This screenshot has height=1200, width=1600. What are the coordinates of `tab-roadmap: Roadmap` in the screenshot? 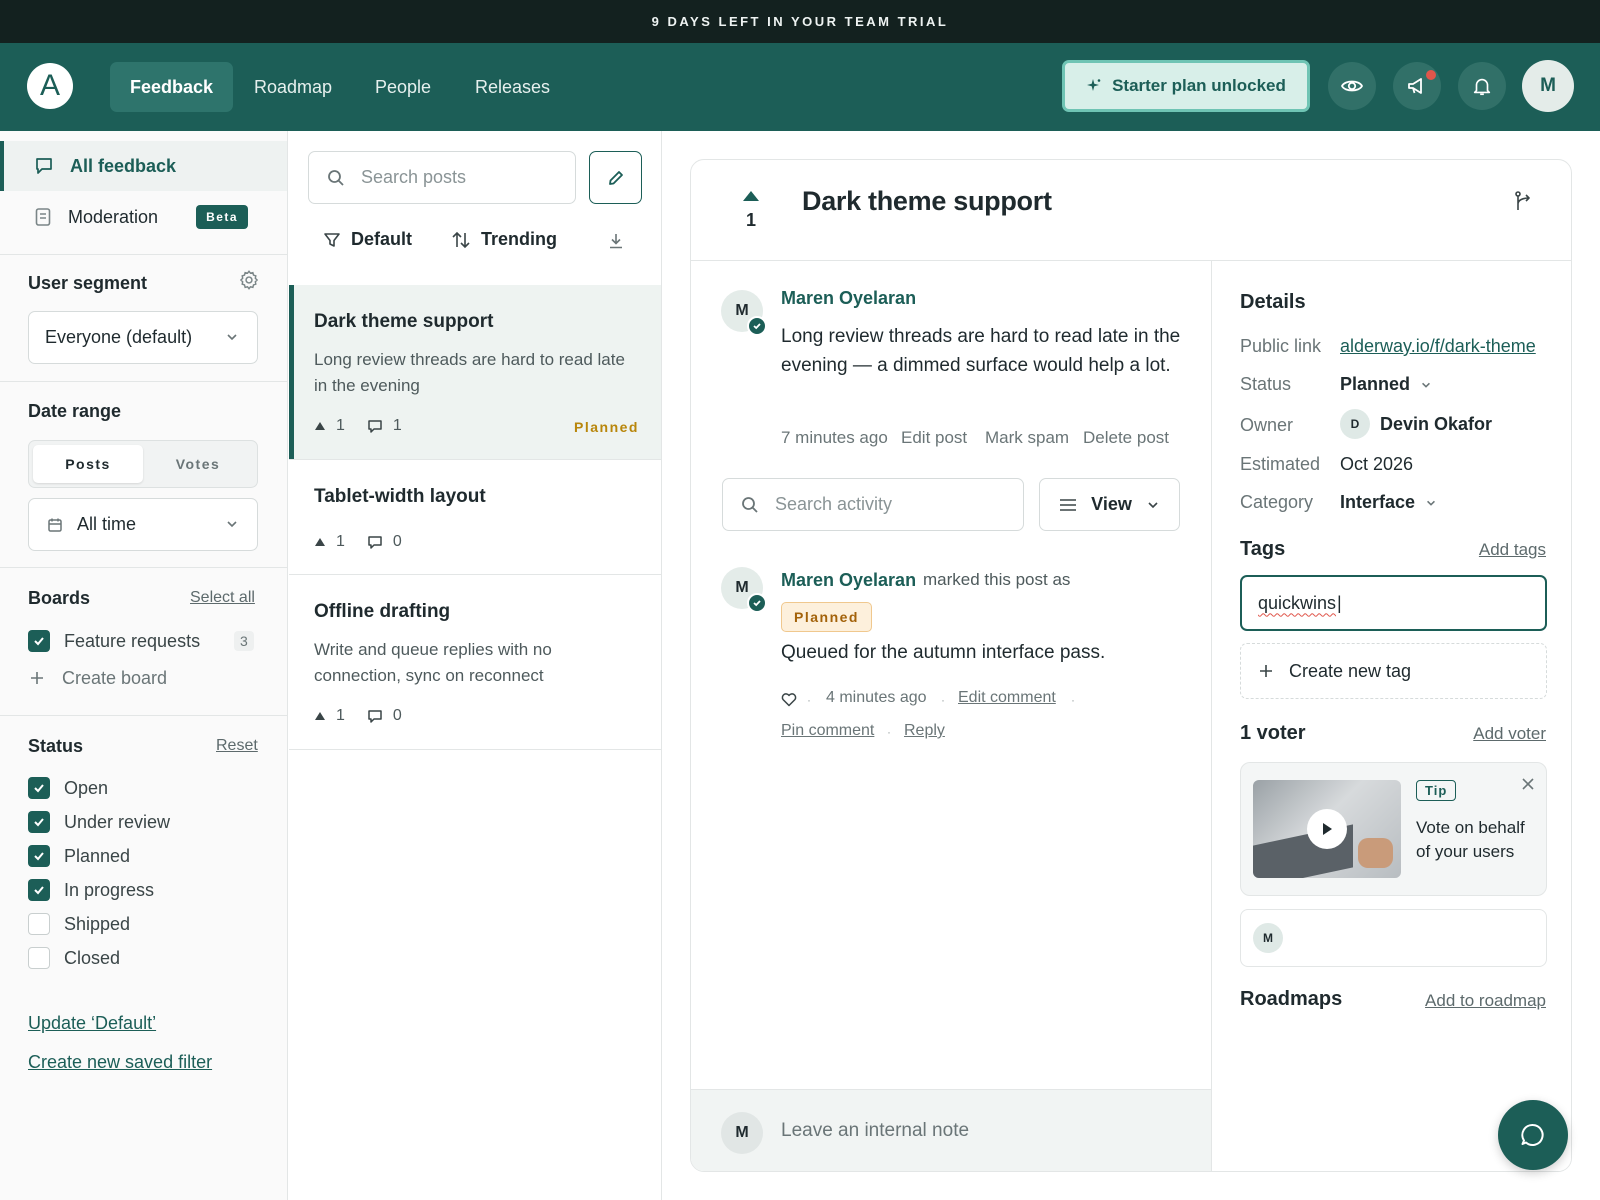 It's located at (293, 87).